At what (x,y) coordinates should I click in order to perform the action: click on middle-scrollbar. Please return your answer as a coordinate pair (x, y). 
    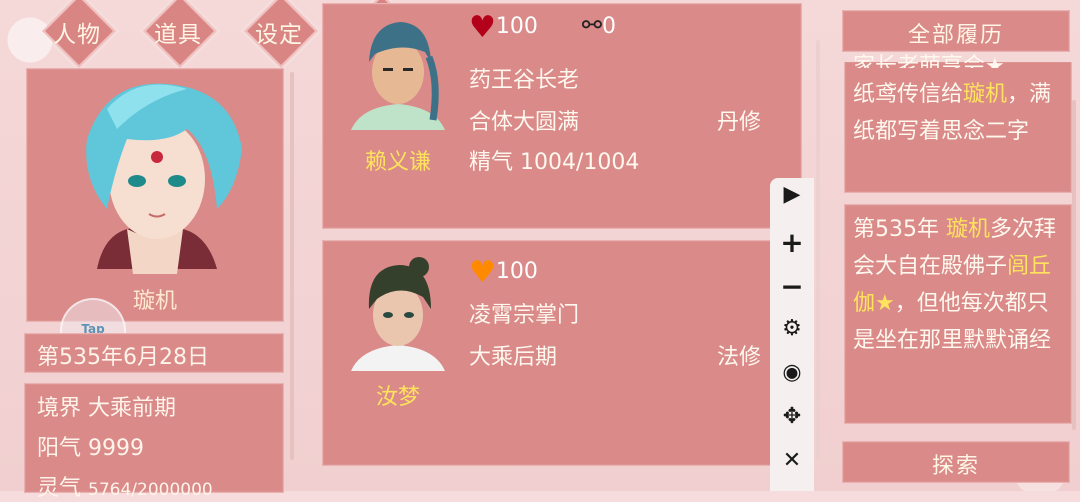
    Looking at the image, I should click on (818, 250).